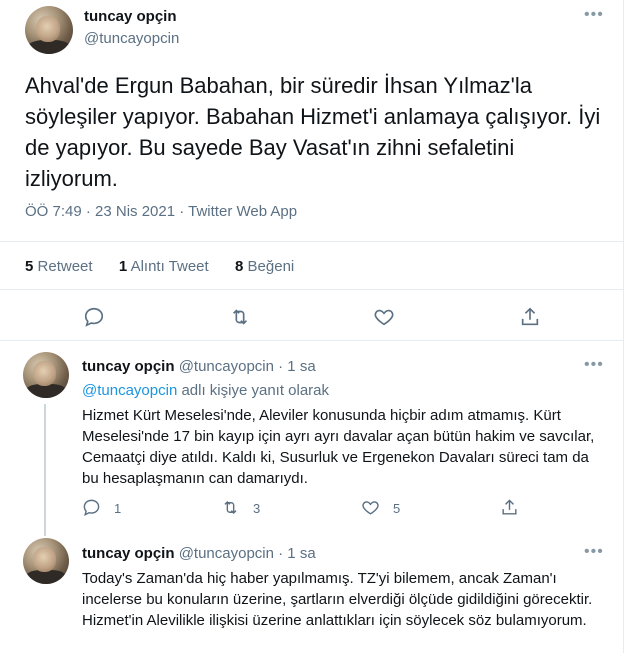 Image resolution: width=640 pixels, height=653 pixels. What do you see at coordinates (118, 508) in the screenshot?
I see `reply-count: 1` at bounding box center [118, 508].